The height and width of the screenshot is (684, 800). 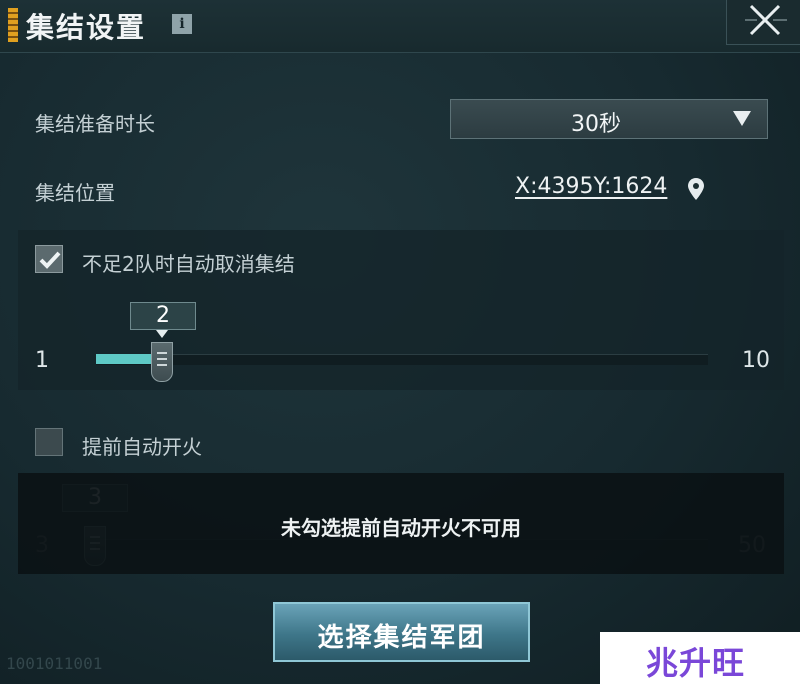 What do you see at coordinates (75, 193) in the screenshot?
I see `location-label: 集结位置` at bounding box center [75, 193].